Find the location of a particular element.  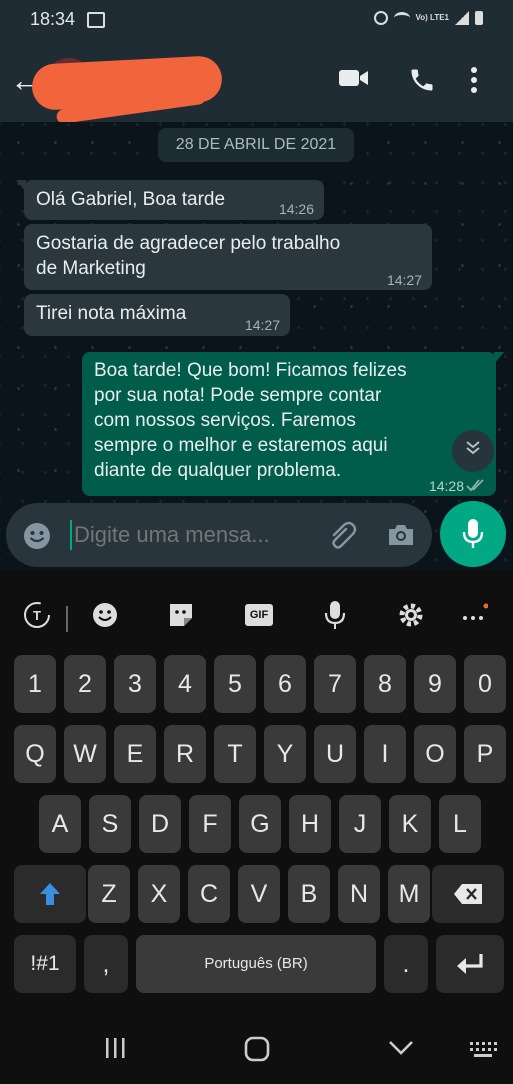

gif-button: GIF is located at coordinates (259, 615).